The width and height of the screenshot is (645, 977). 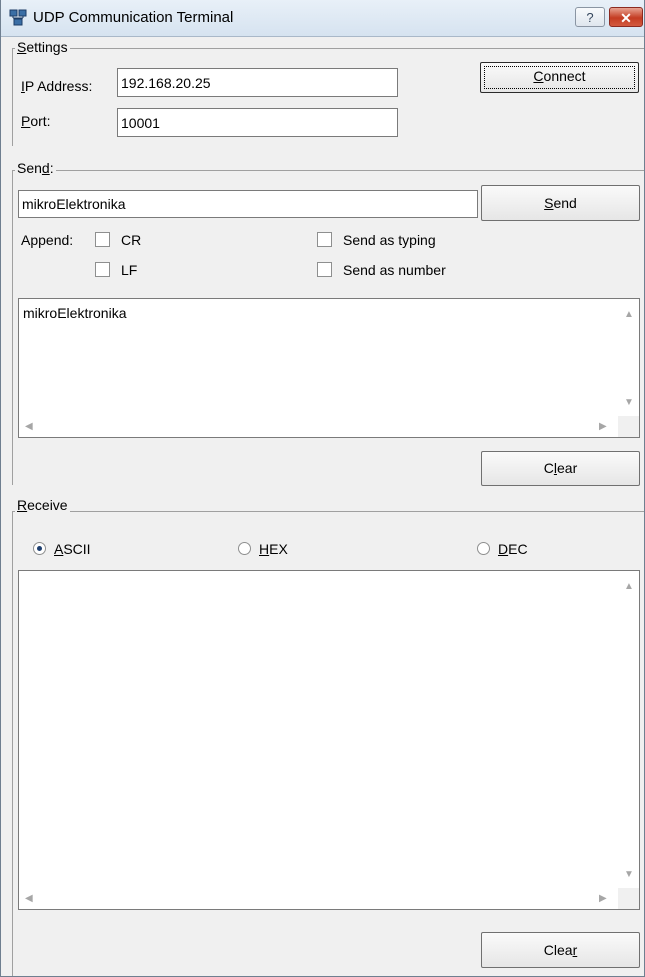 What do you see at coordinates (42, 505) in the screenshot?
I see `receive-group-label: Receive` at bounding box center [42, 505].